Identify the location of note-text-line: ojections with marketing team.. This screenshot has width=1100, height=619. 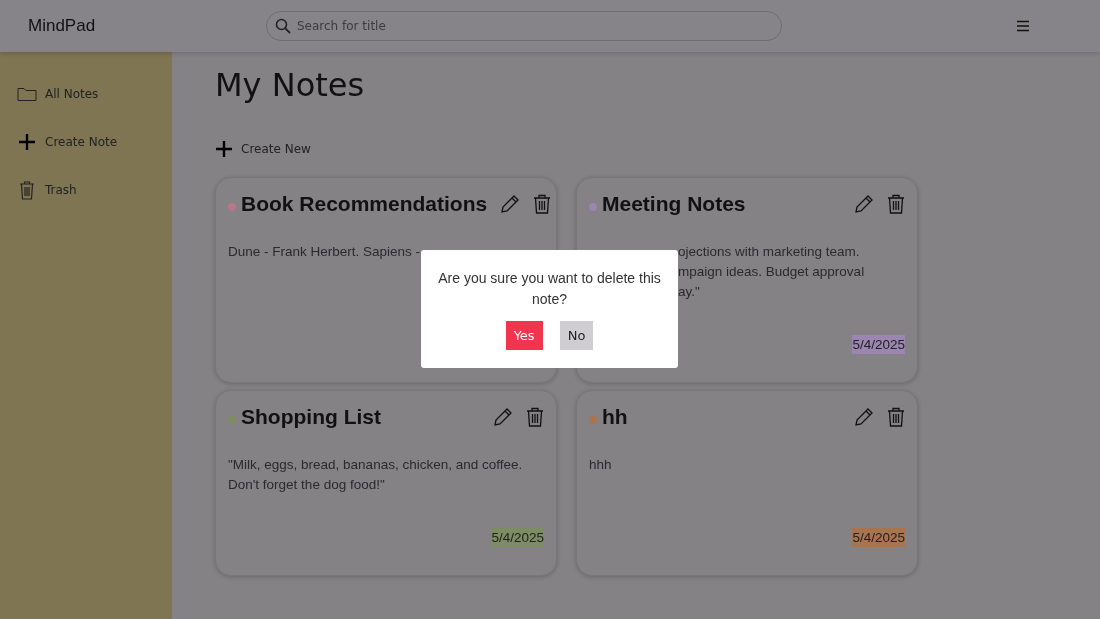
(769, 252).